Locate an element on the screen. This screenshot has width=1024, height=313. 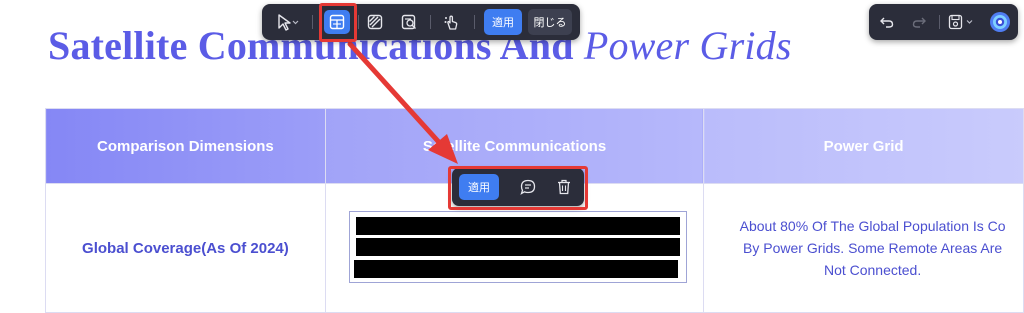
apply-button: 適用 is located at coordinates (503, 22).